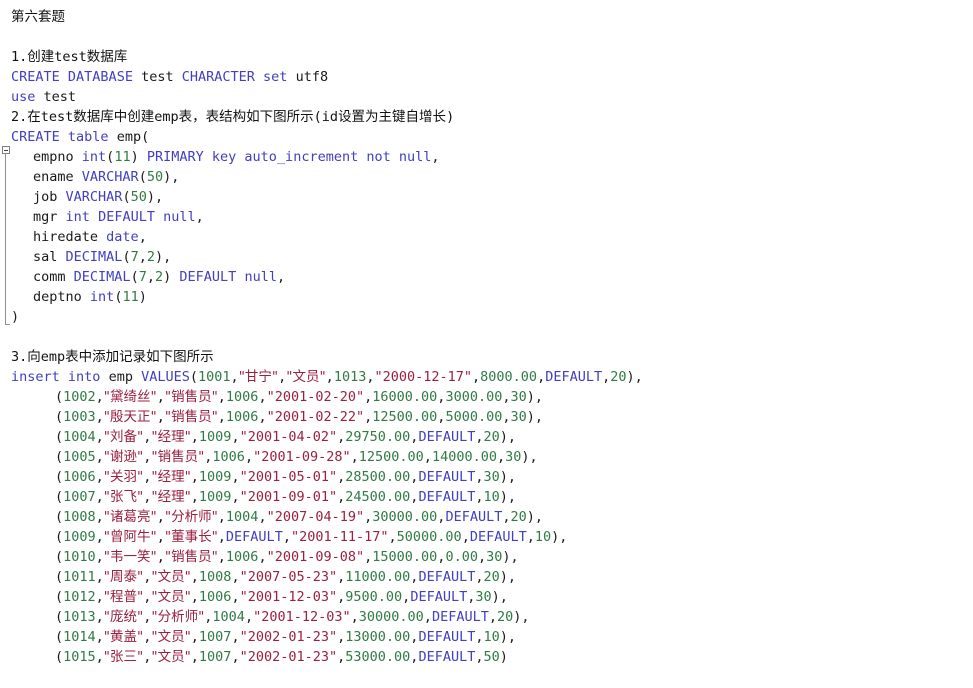 Image resolution: width=973 pixels, height=688 pixels. Describe the element at coordinates (492, 97) in the screenshot. I see `sql-code-line: use test` at that location.